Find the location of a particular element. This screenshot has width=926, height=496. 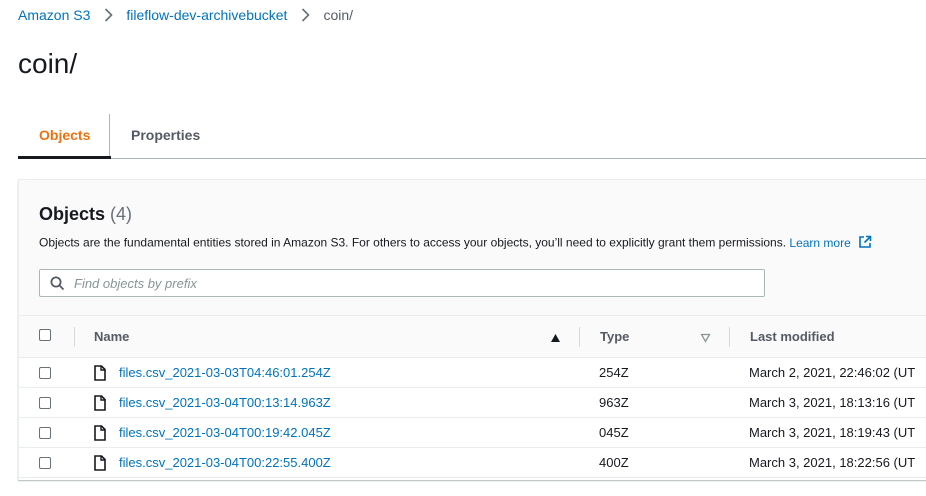

tab-properties-label: Properties is located at coordinates (166, 135).